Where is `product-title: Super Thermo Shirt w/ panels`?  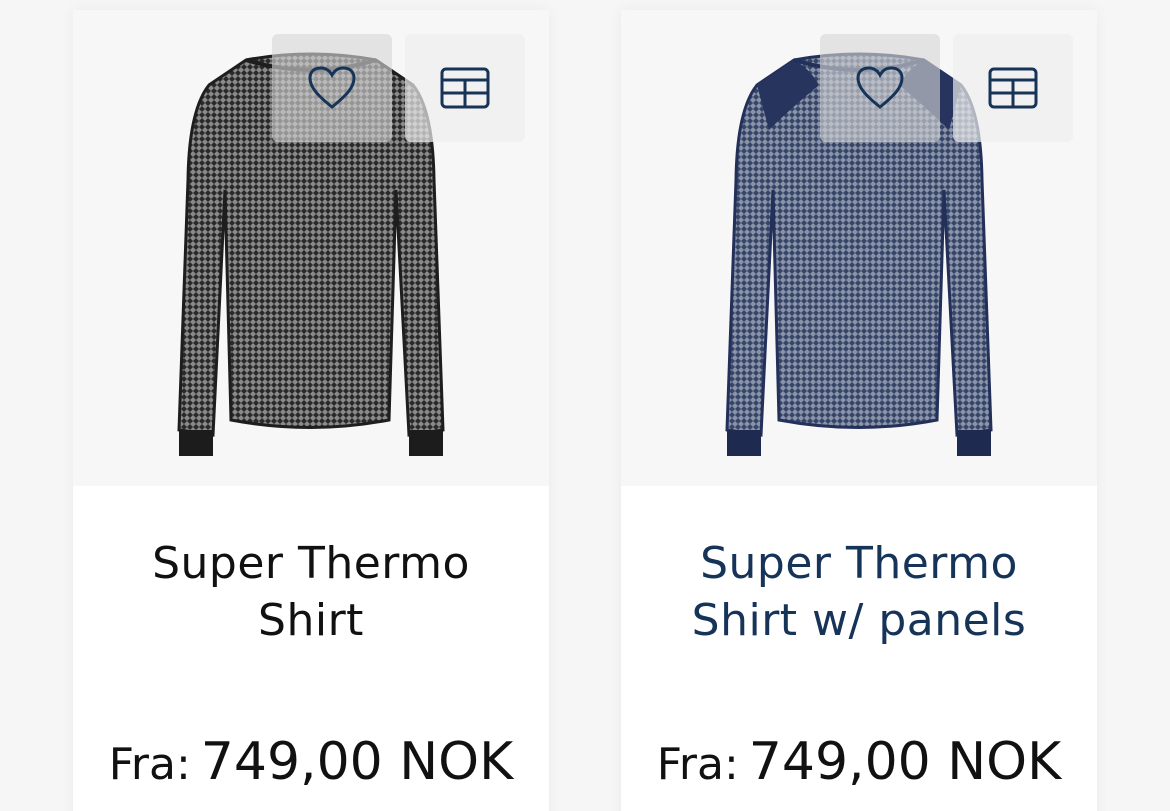 product-title: Super Thermo Shirt w/ panels is located at coordinates (859, 592).